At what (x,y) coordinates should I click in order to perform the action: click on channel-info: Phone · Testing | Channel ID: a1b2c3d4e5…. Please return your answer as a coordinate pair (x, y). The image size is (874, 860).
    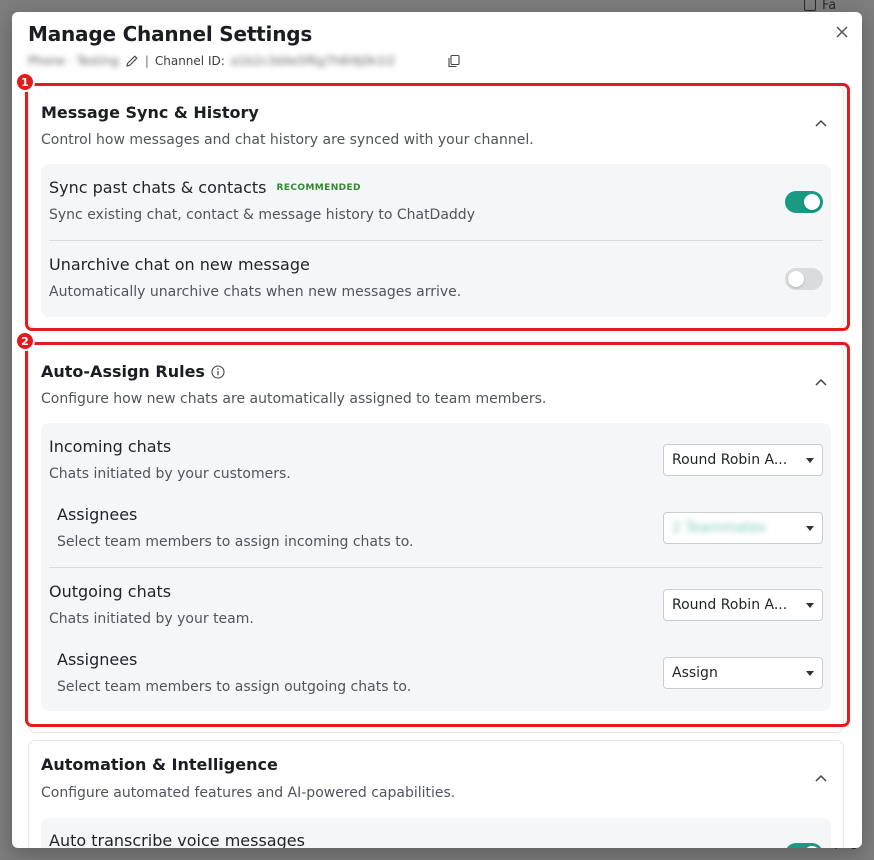
    Looking at the image, I should click on (244, 61).